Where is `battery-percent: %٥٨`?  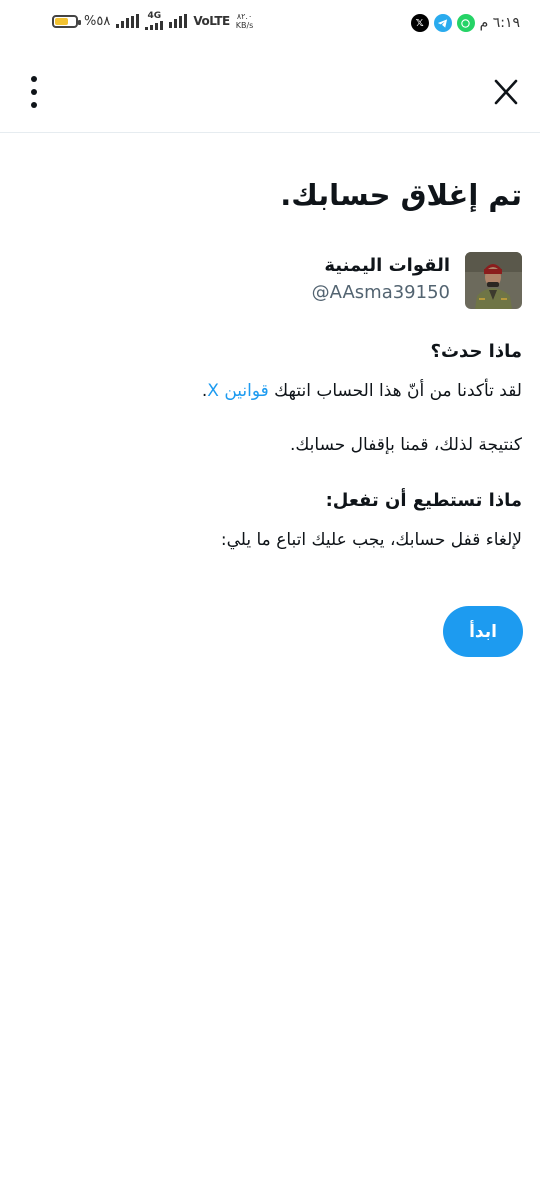 battery-percent: %٥٨ is located at coordinates (97, 21).